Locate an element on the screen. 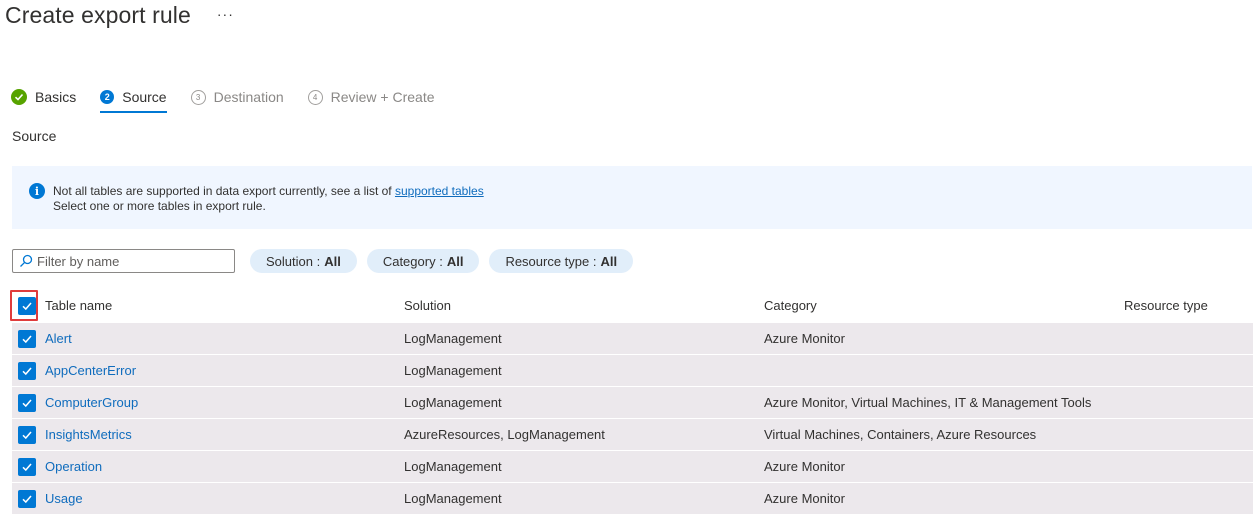 This screenshot has height=524, width=1253. search-icon is located at coordinates (26, 260).